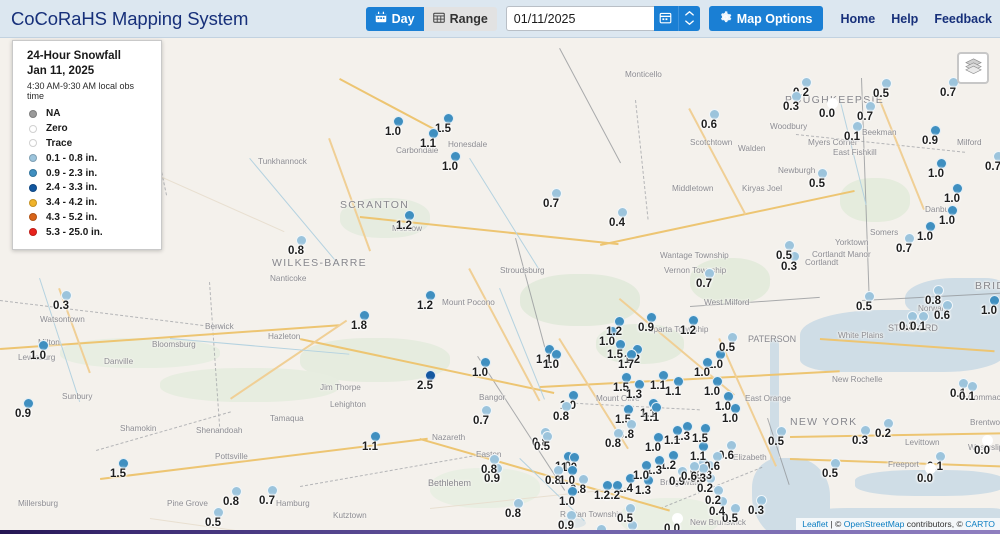 The height and width of the screenshot is (534, 1000). I want to click on nav-link-feedback: Feedback, so click(963, 19).